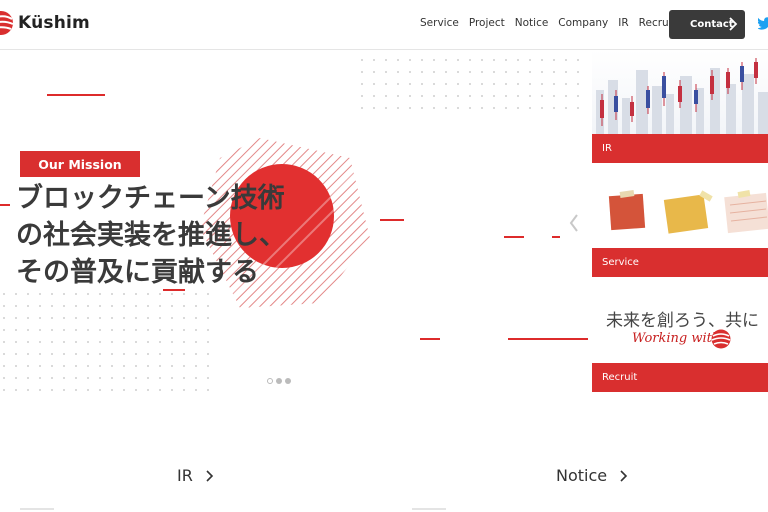 This screenshot has height=512, width=768. What do you see at coordinates (80, 164) in the screenshot?
I see `mission-badge: Our Mission` at bounding box center [80, 164].